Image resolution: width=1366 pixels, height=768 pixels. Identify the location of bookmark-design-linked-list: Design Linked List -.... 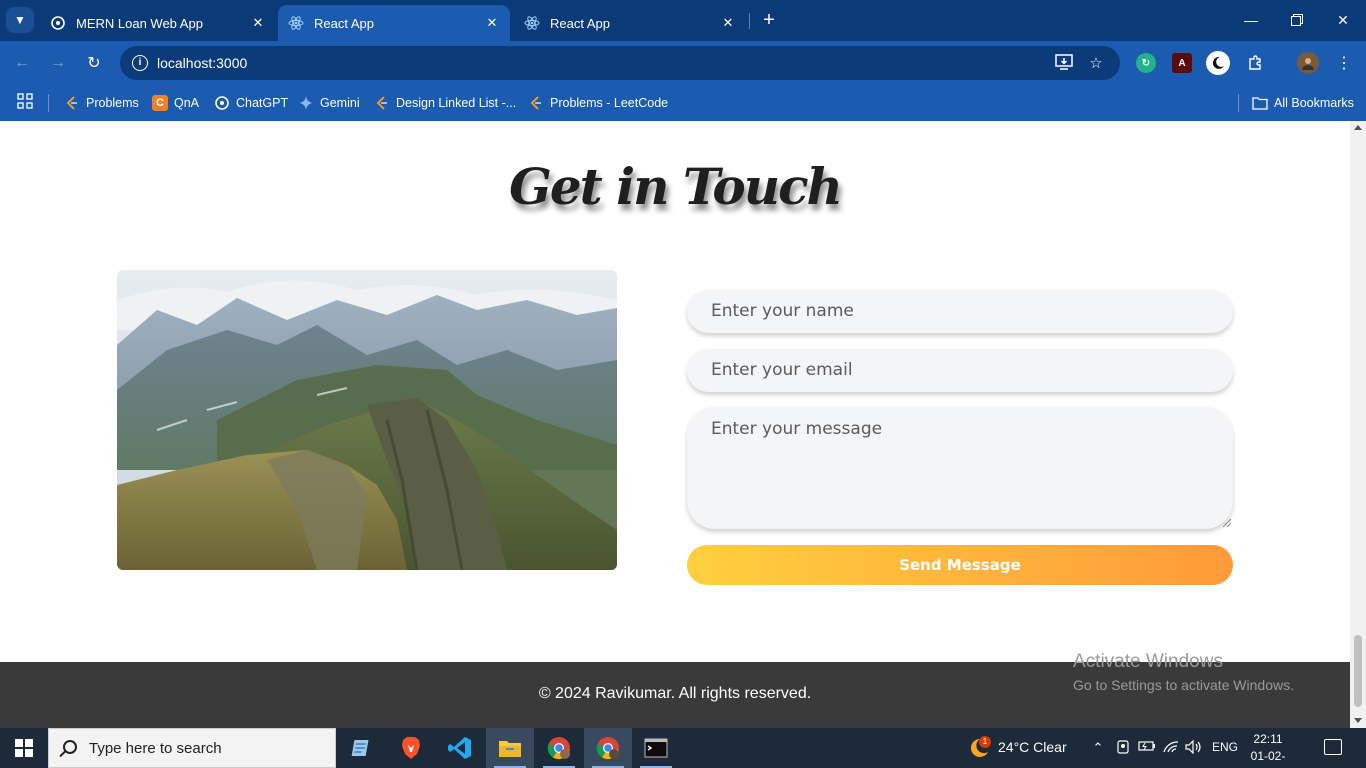
(445, 103).